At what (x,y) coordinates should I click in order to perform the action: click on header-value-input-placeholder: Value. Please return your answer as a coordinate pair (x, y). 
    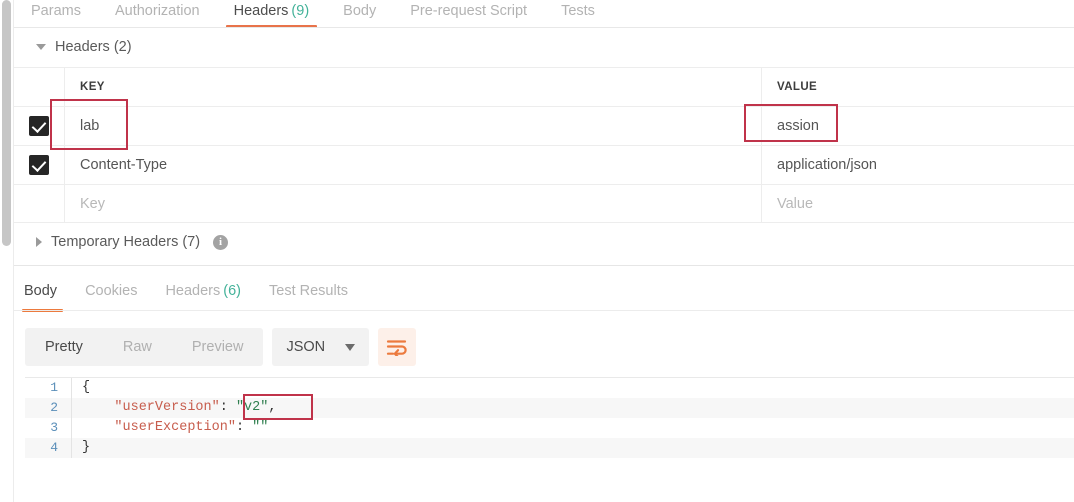
    Looking at the image, I should click on (917, 203).